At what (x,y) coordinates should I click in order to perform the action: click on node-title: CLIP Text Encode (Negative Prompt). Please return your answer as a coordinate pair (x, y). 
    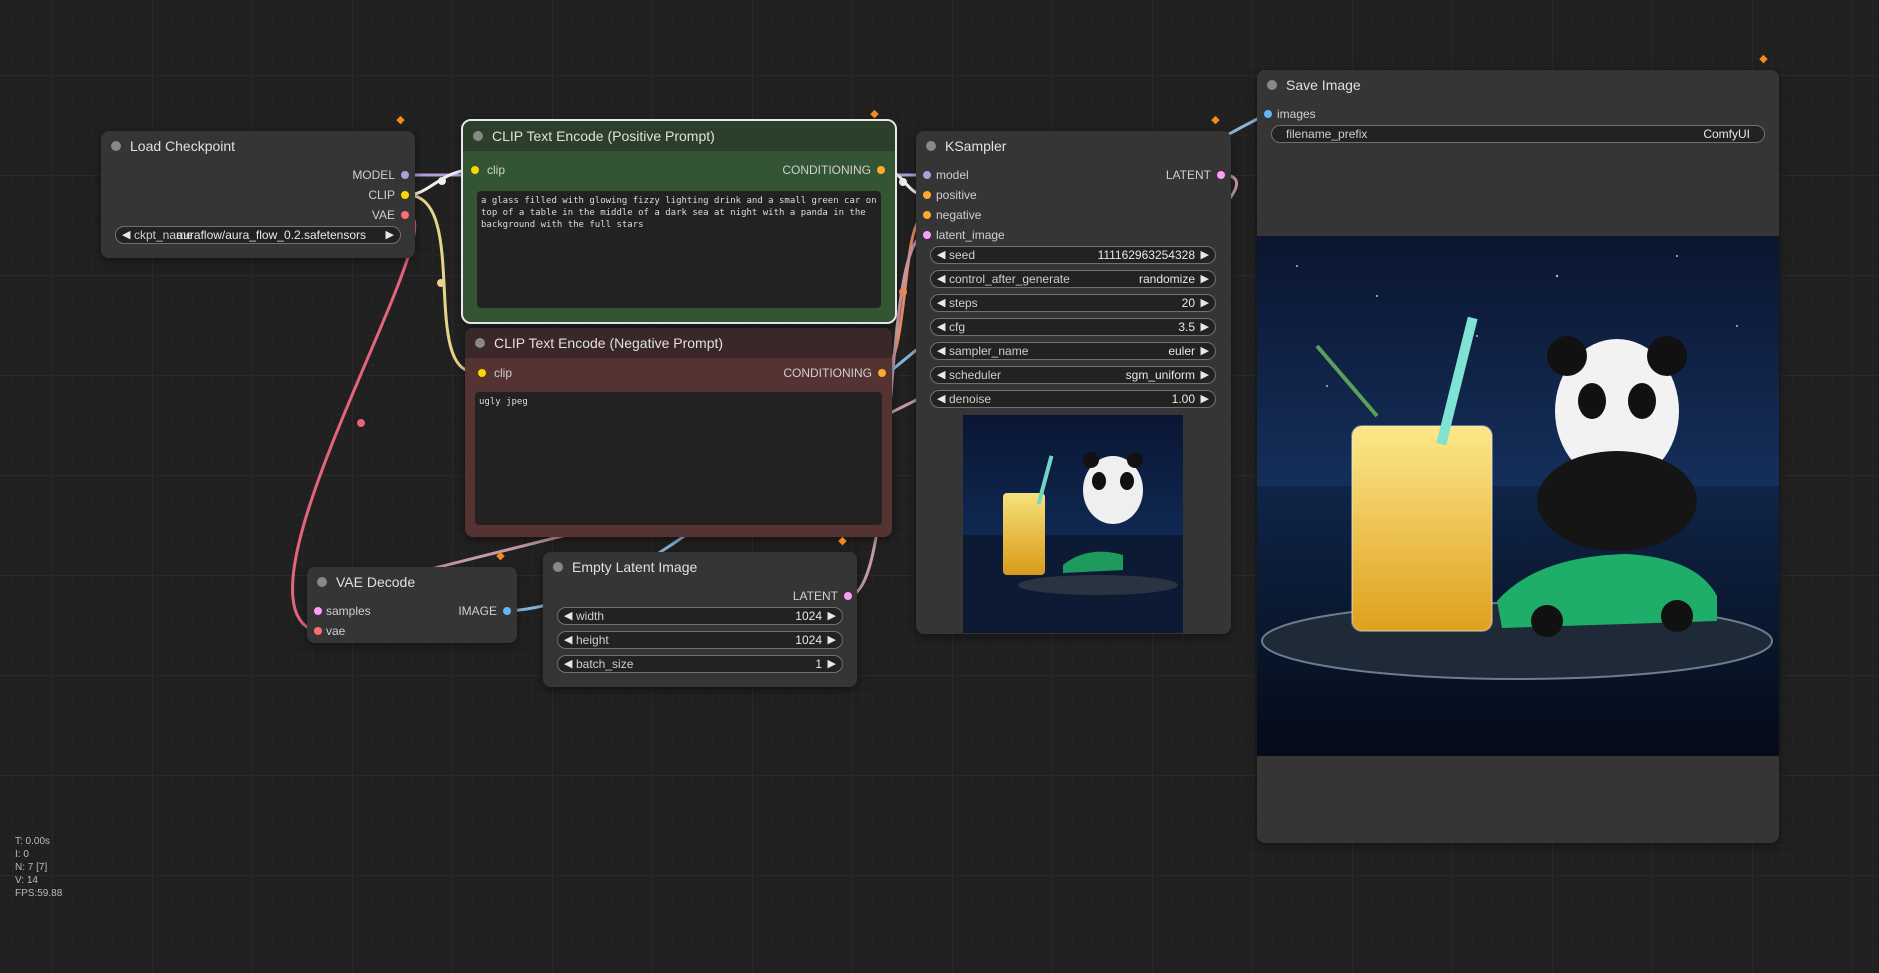
    Looking at the image, I should click on (678, 343).